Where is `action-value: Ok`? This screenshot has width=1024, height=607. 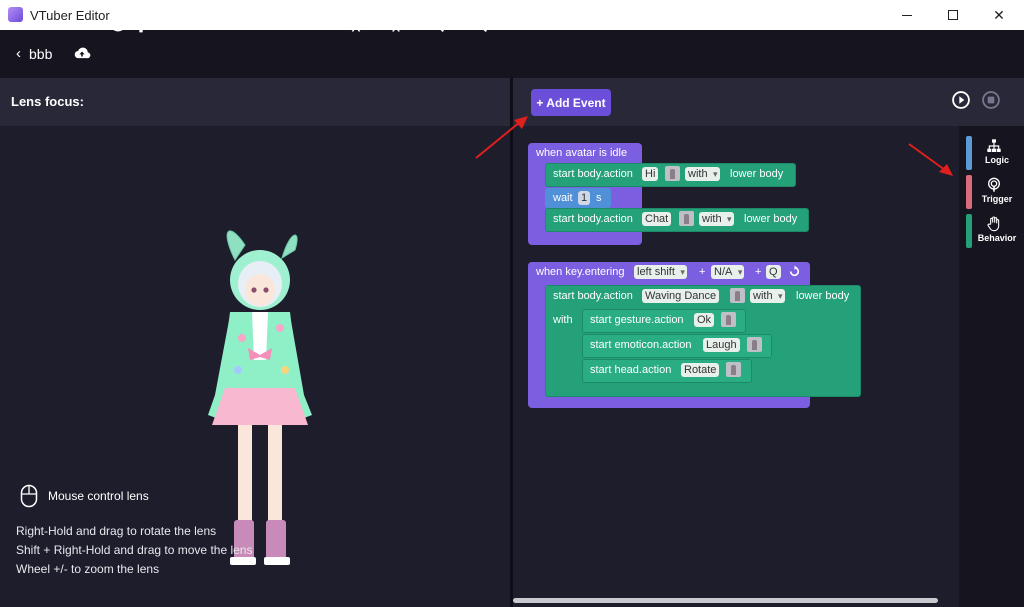 action-value: Ok is located at coordinates (704, 320).